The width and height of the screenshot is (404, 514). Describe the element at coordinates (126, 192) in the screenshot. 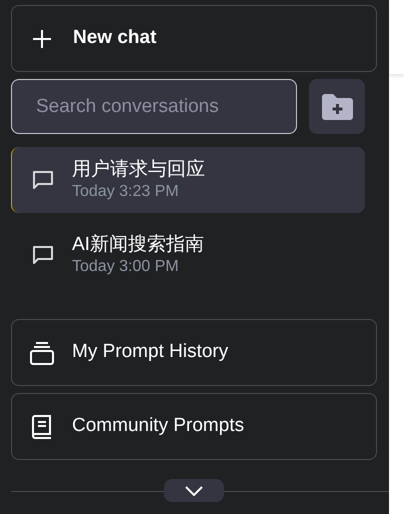

I see `conversation-time: Today 3:23 PM` at that location.